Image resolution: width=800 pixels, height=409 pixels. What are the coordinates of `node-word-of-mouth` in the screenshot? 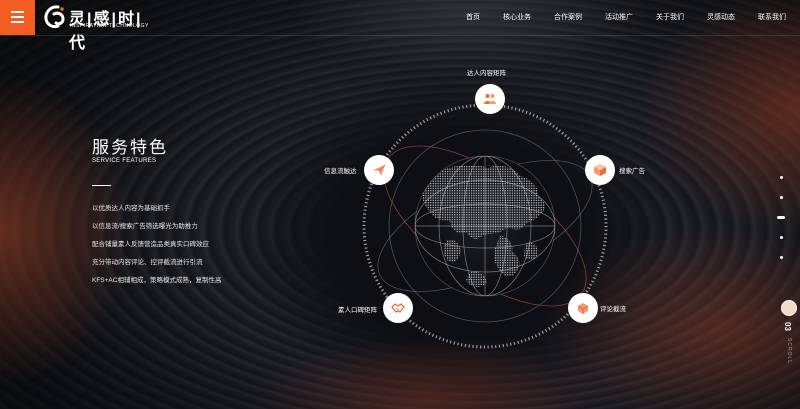 It's located at (398, 308).